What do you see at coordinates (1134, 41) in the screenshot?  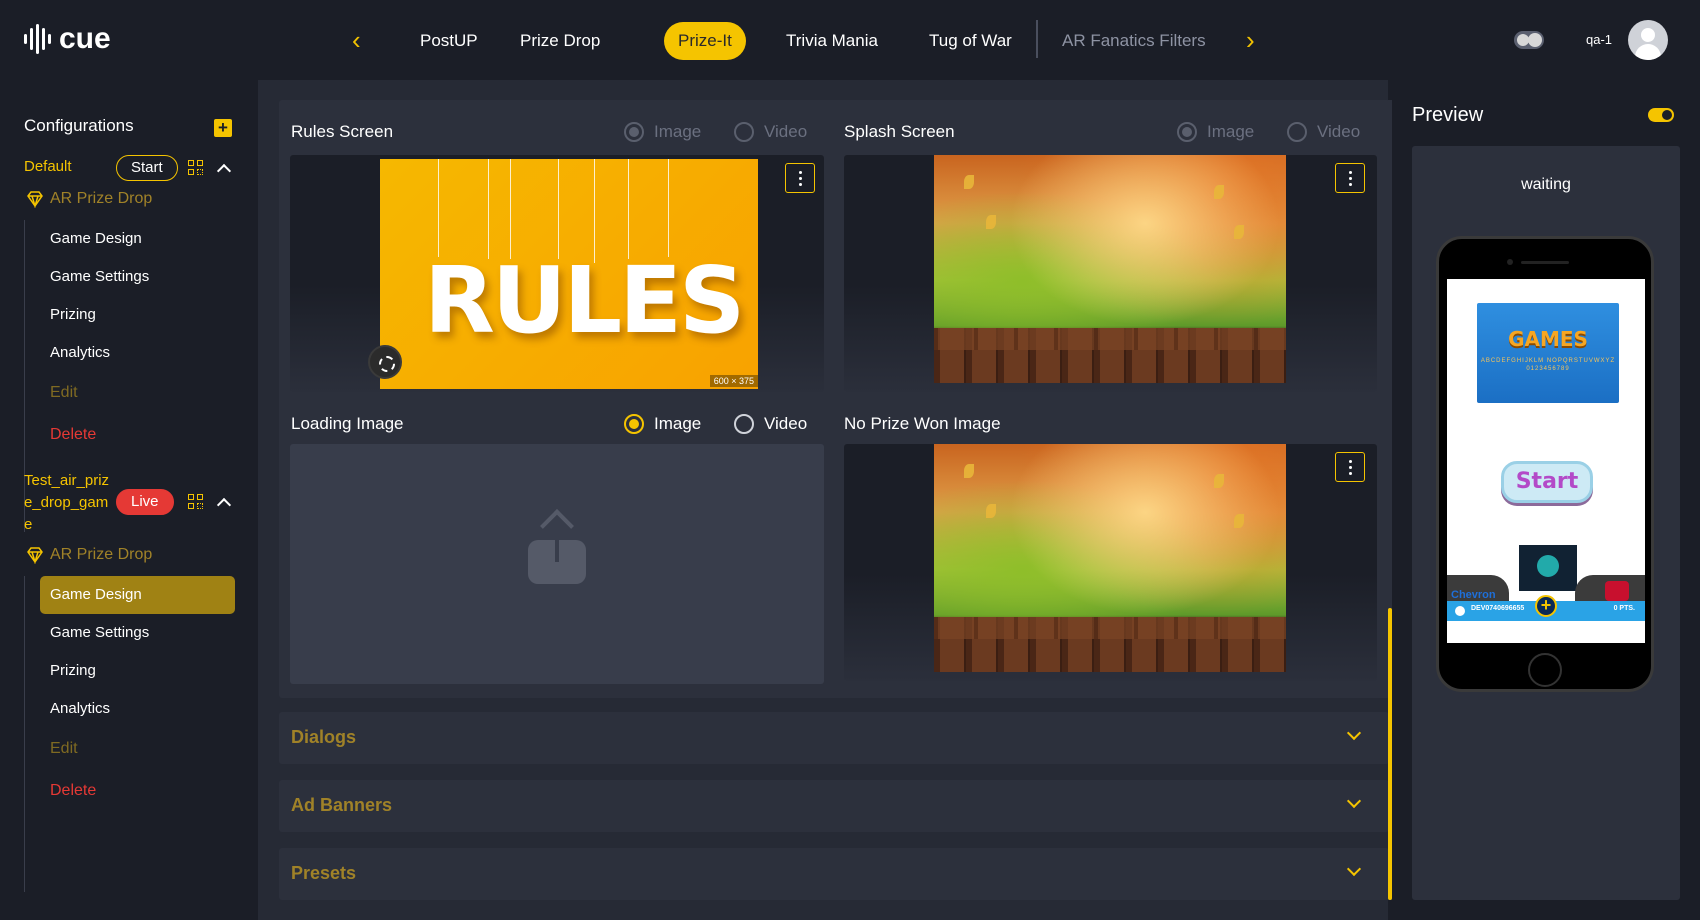 I see `tab-ar-fanatics-filters: AR Fanatics Filters` at bounding box center [1134, 41].